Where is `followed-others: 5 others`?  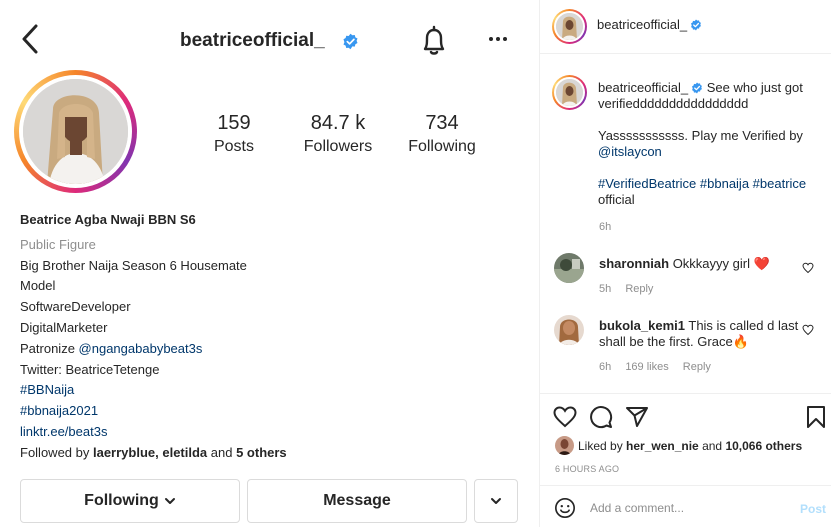
followed-others: 5 others is located at coordinates (261, 452).